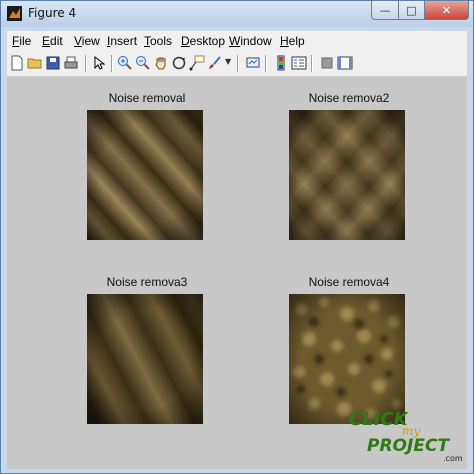  I want to click on clickmyproject-logo-icon: CLICK my PROJECT .com, so click(406, 436).